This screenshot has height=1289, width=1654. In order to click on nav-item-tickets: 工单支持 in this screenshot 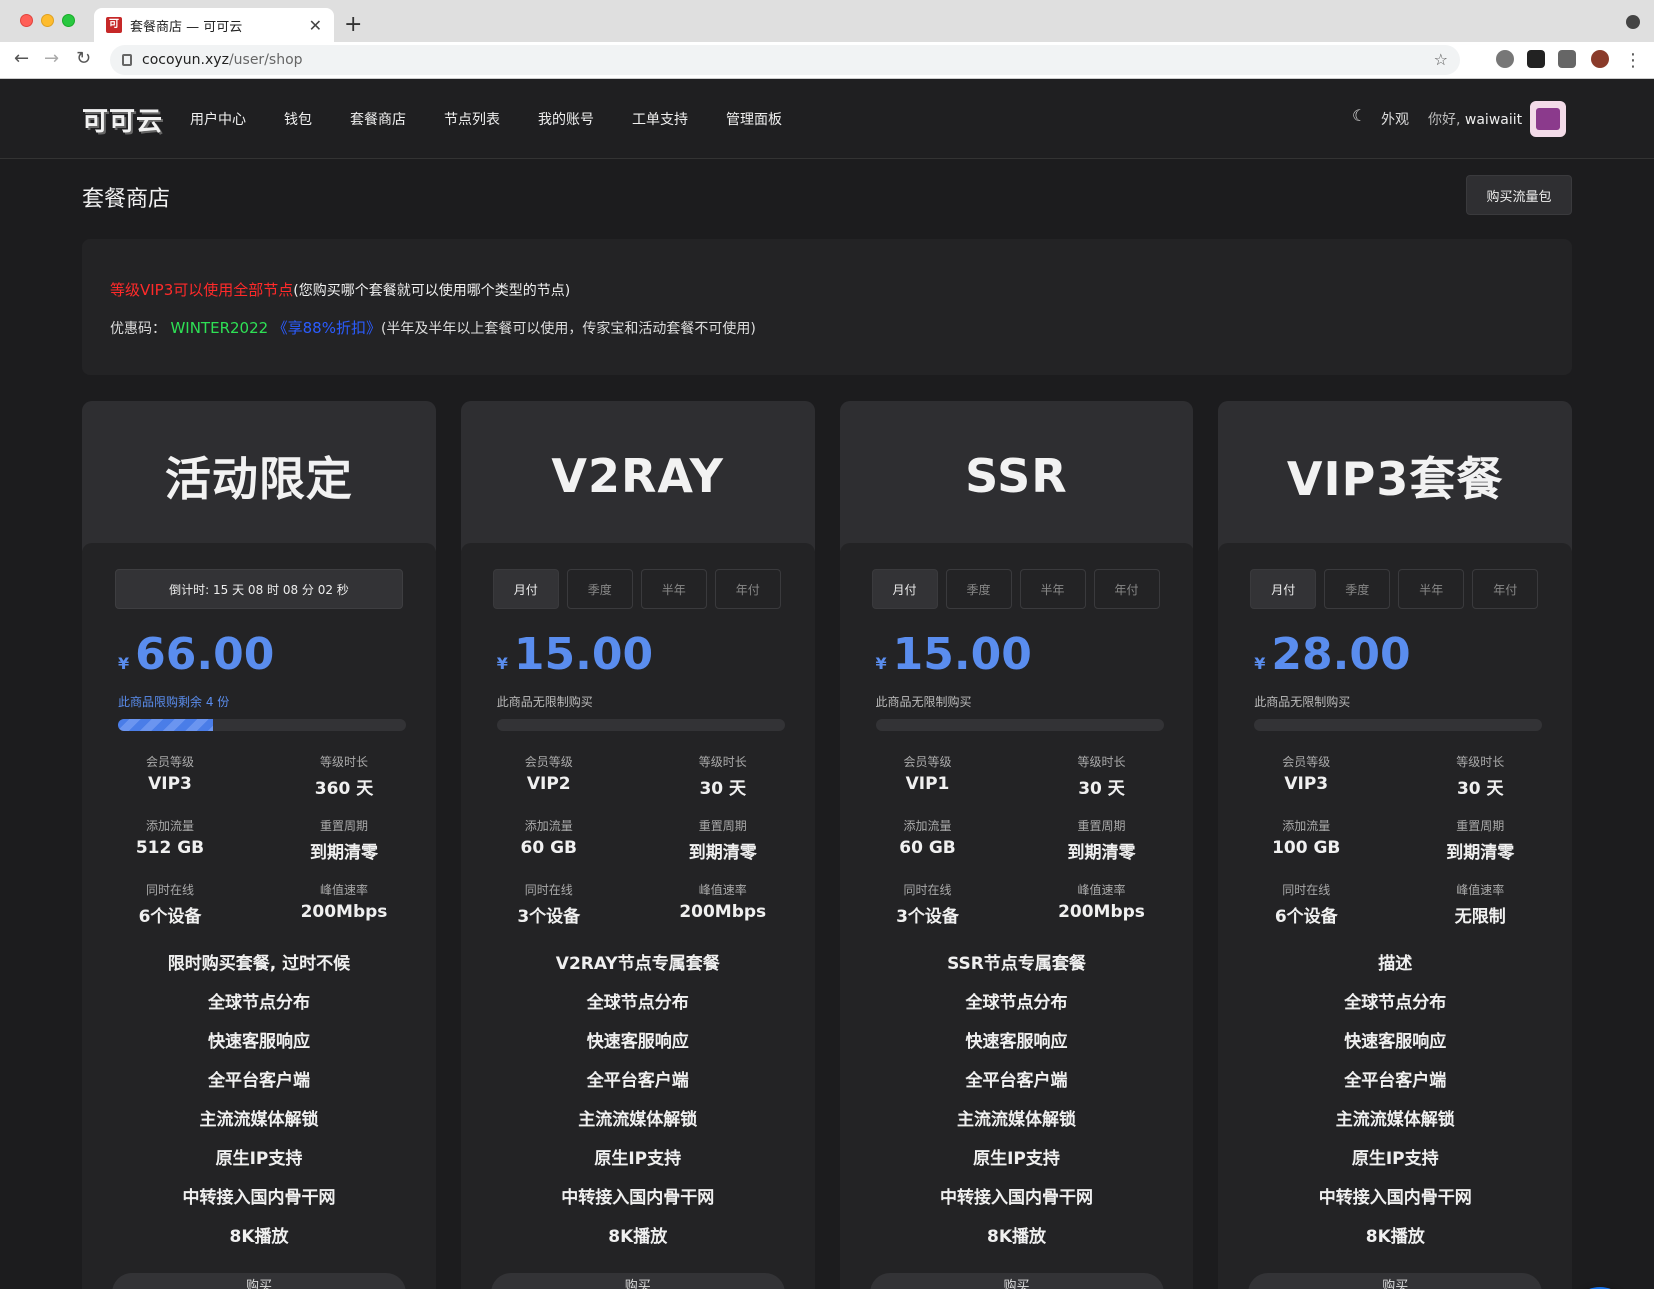, I will do `click(660, 119)`.